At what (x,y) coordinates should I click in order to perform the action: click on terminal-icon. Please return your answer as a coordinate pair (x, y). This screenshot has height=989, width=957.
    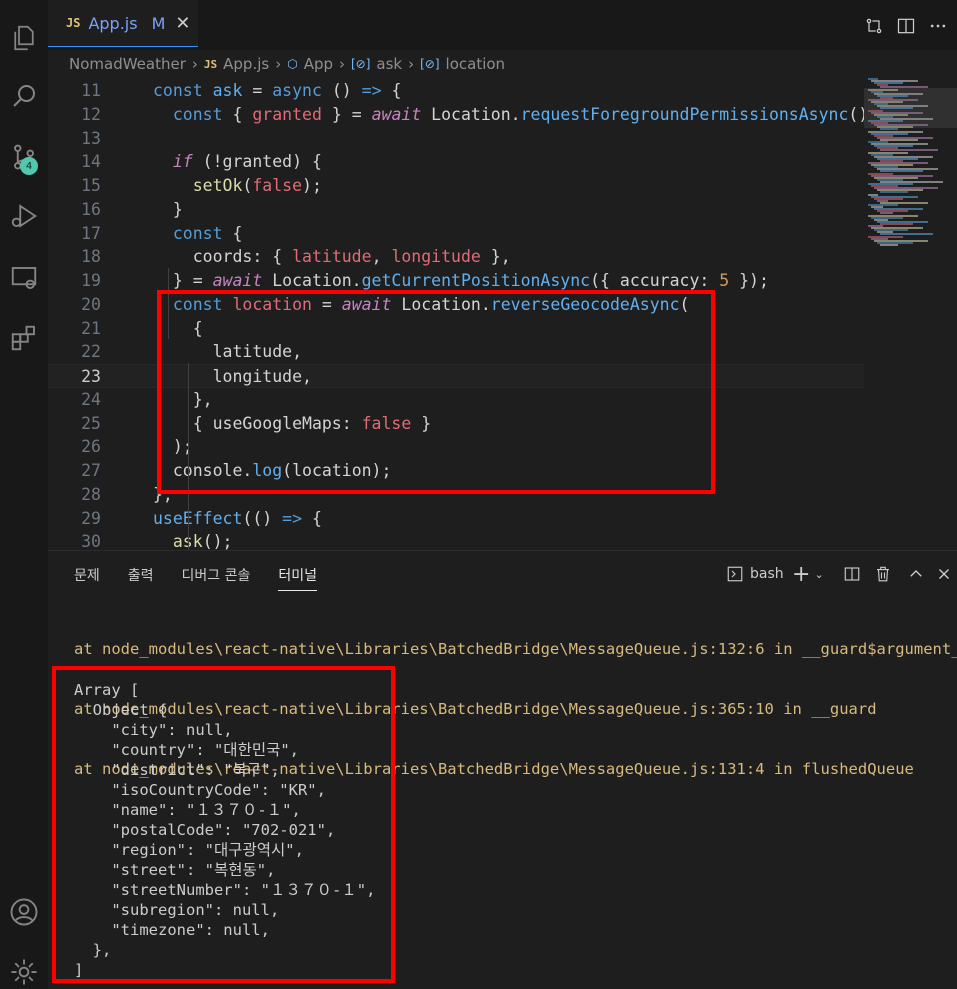
    Looking at the image, I should click on (735, 574).